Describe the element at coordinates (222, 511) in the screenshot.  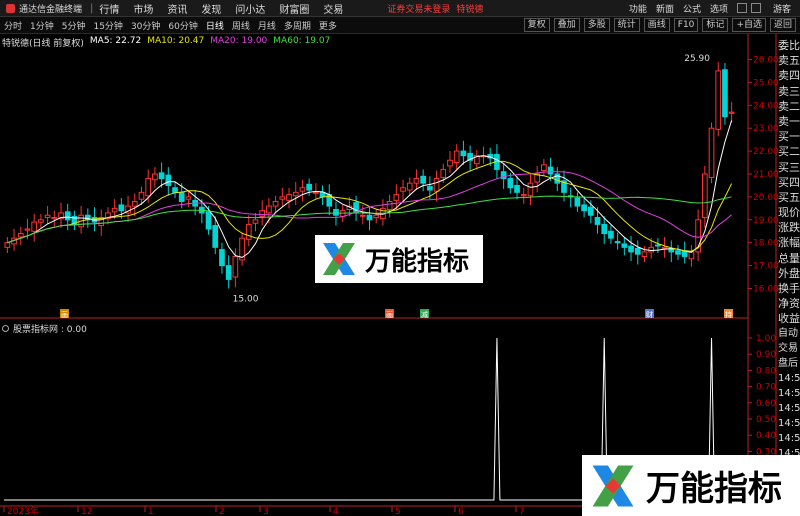
I see `x-tick-label: 2` at that location.